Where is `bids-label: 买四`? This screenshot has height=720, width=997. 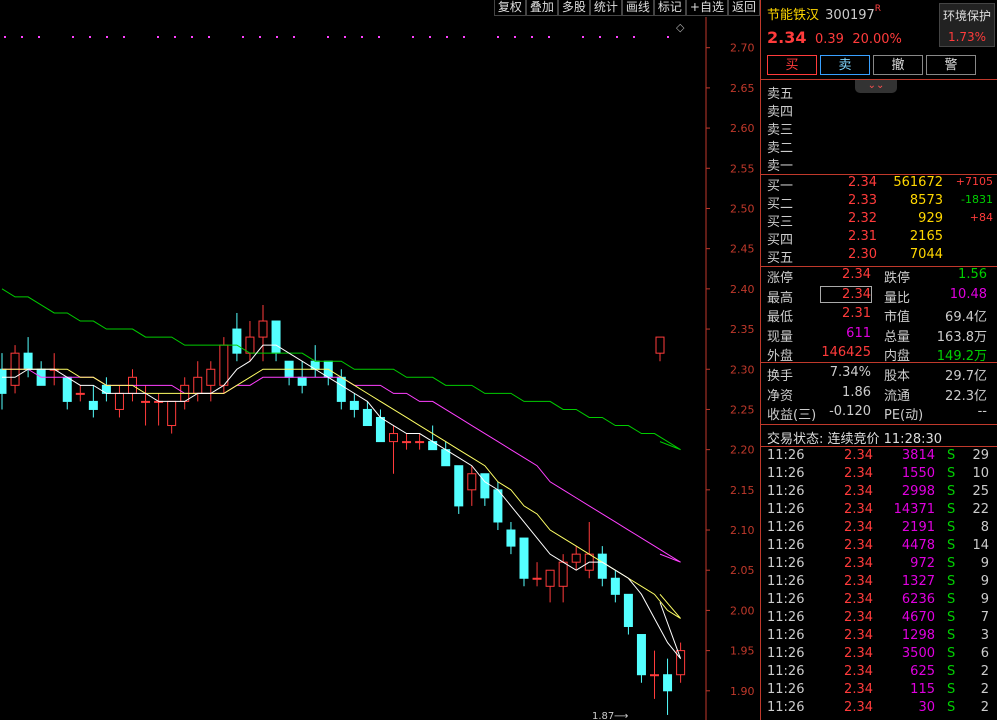 bids-label: 买四 is located at coordinates (780, 240).